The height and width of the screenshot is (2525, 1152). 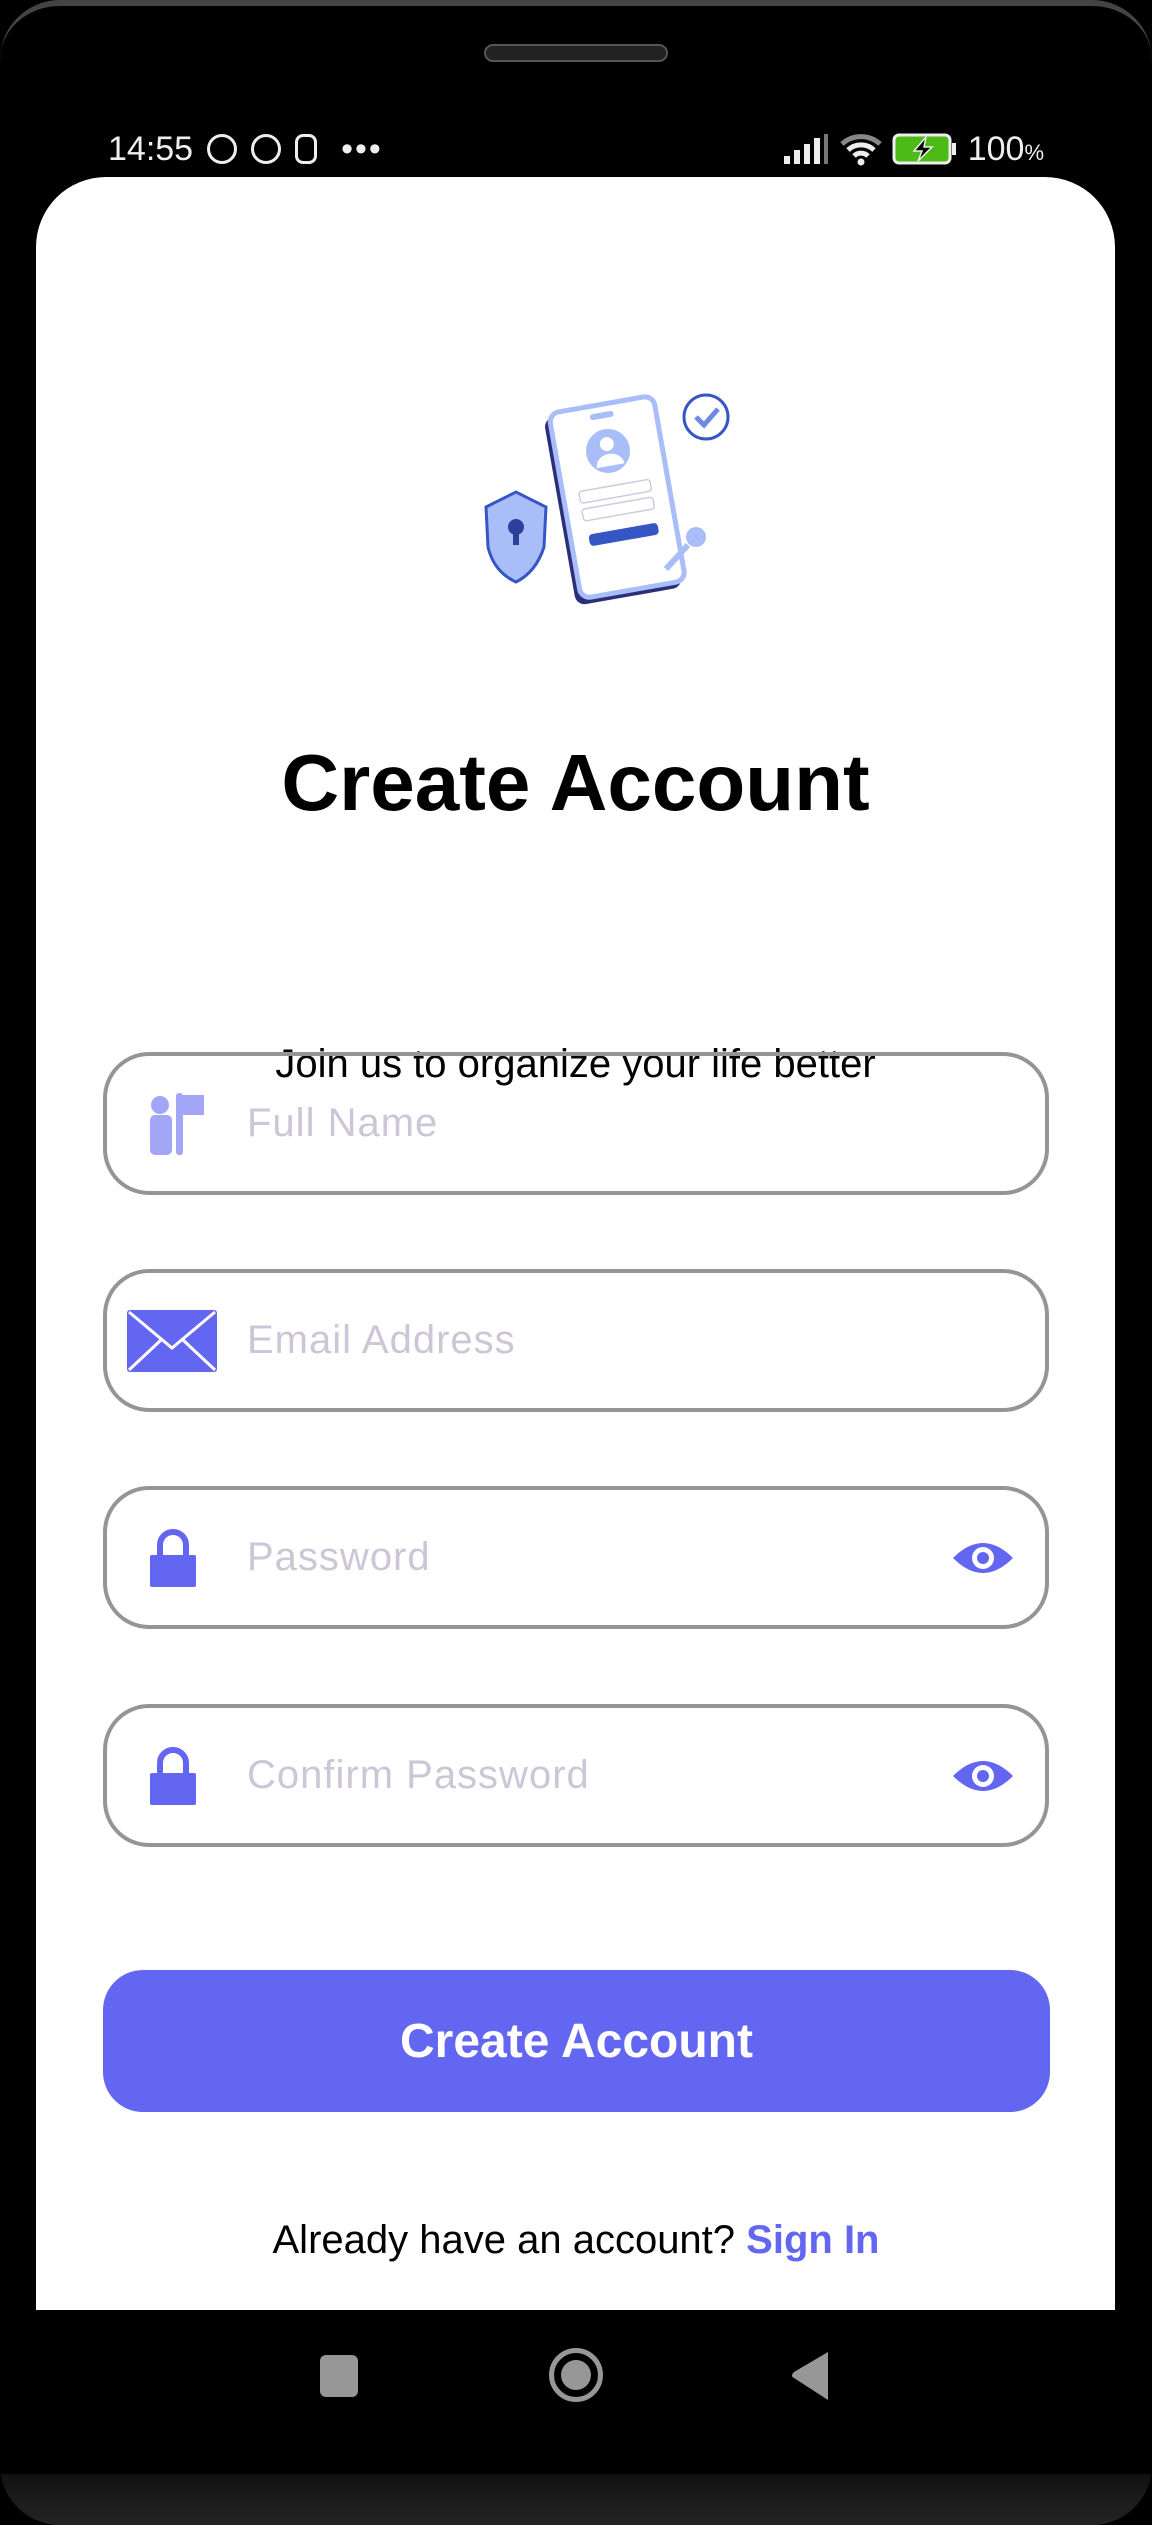 I want to click on show-confirm-password-eye-icon, so click(x=983, y=1776).